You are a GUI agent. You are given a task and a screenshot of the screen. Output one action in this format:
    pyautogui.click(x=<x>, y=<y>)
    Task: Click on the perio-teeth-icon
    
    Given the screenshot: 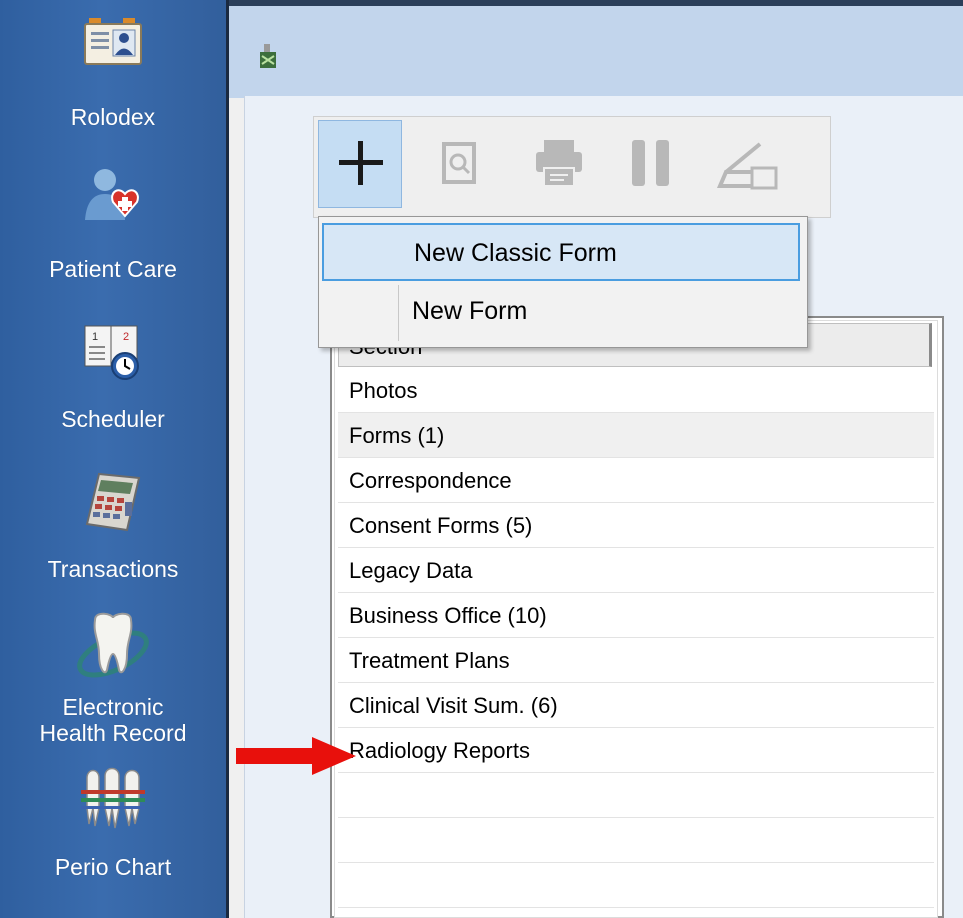 What is the action you would take?
    pyautogui.click(x=113, y=798)
    